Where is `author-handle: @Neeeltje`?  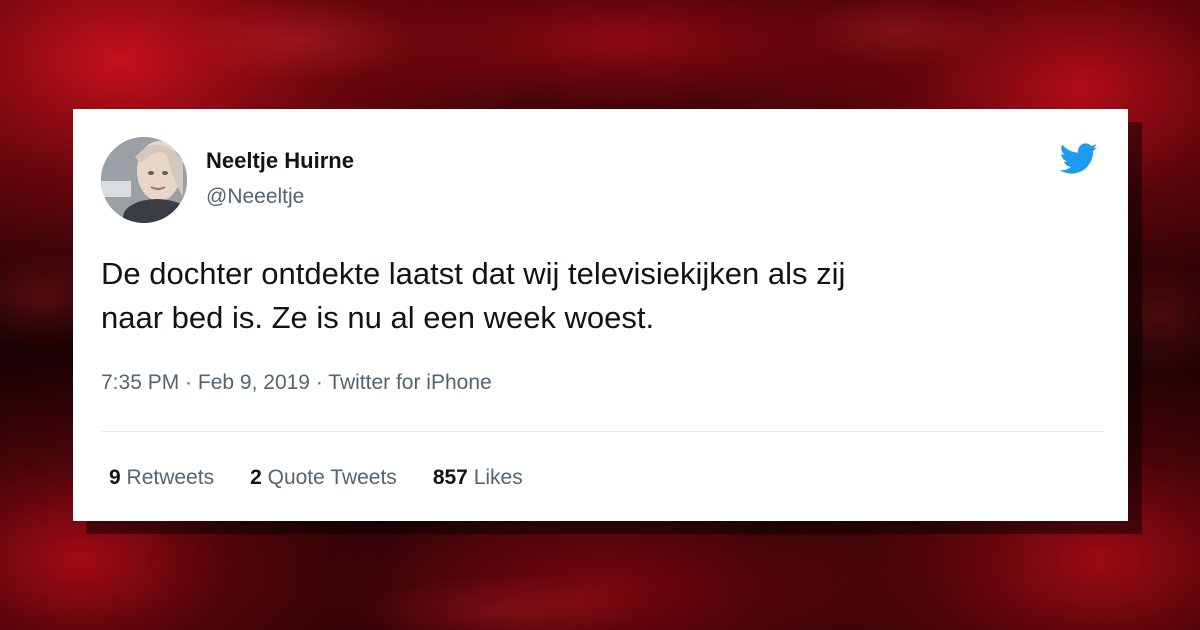
author-handle: @Neeeltje is located at coordinates (255, 197).